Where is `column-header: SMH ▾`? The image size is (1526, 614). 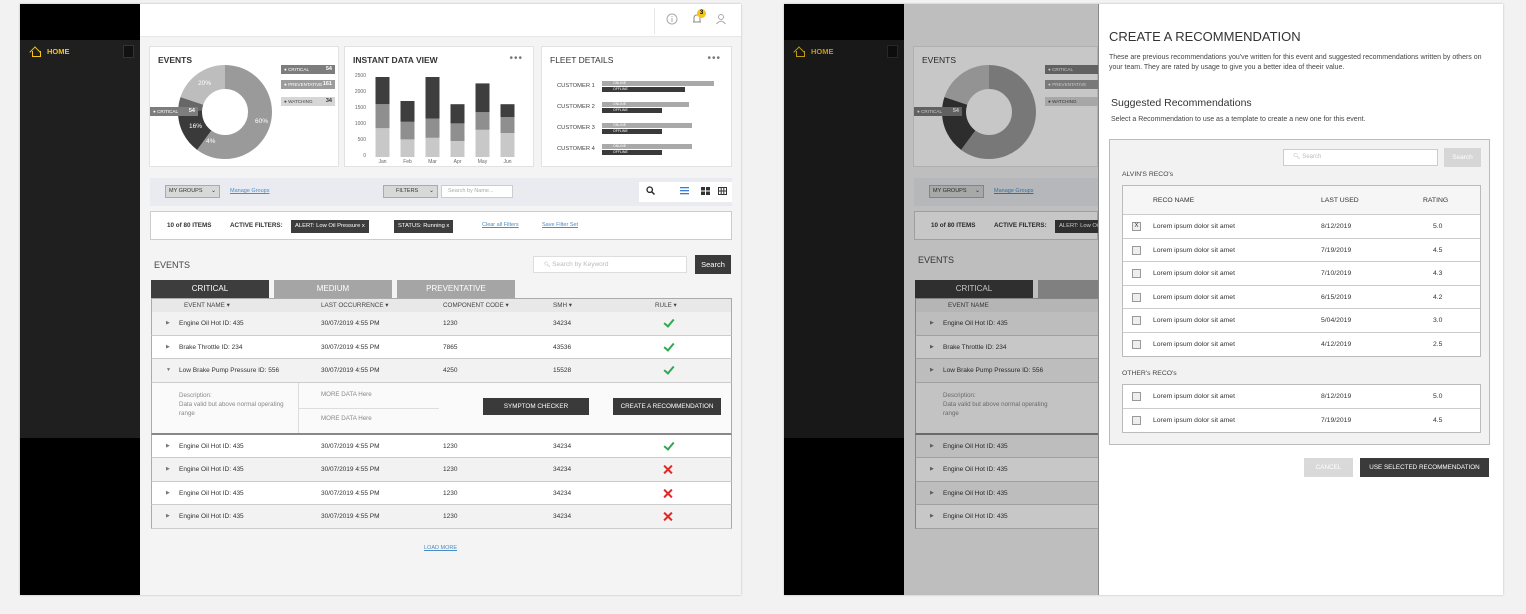 column-header: SMH ▾ is located at coordinates (562, 306).